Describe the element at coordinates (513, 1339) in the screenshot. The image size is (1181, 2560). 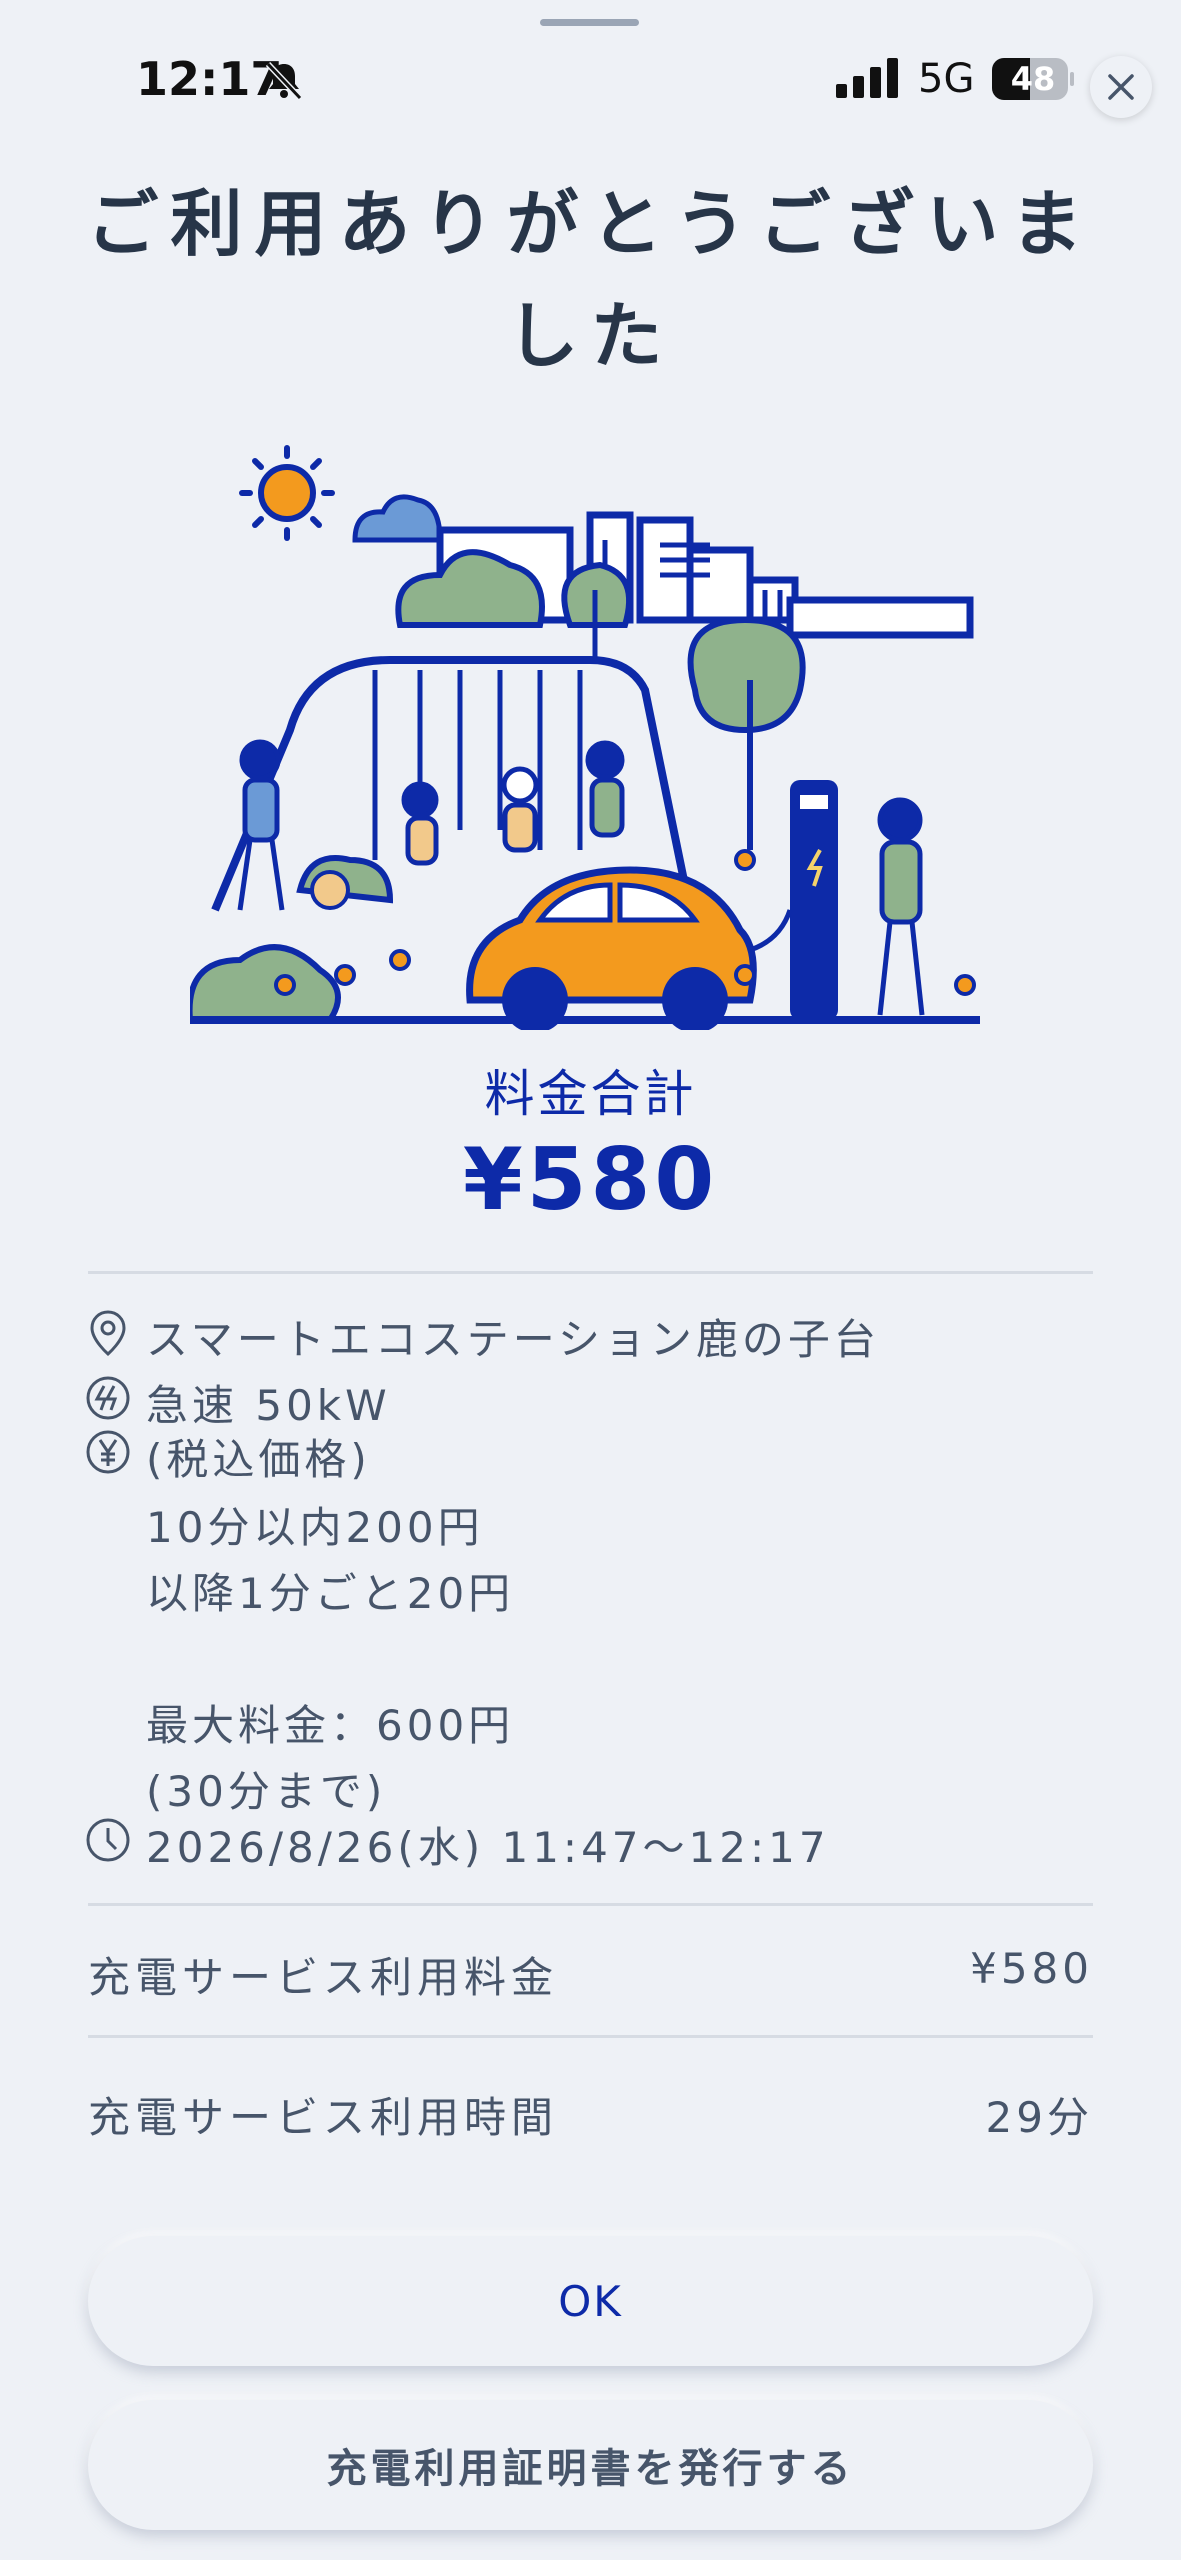
I see `station-name: スマートエコステーション鹿の子台` at that location.